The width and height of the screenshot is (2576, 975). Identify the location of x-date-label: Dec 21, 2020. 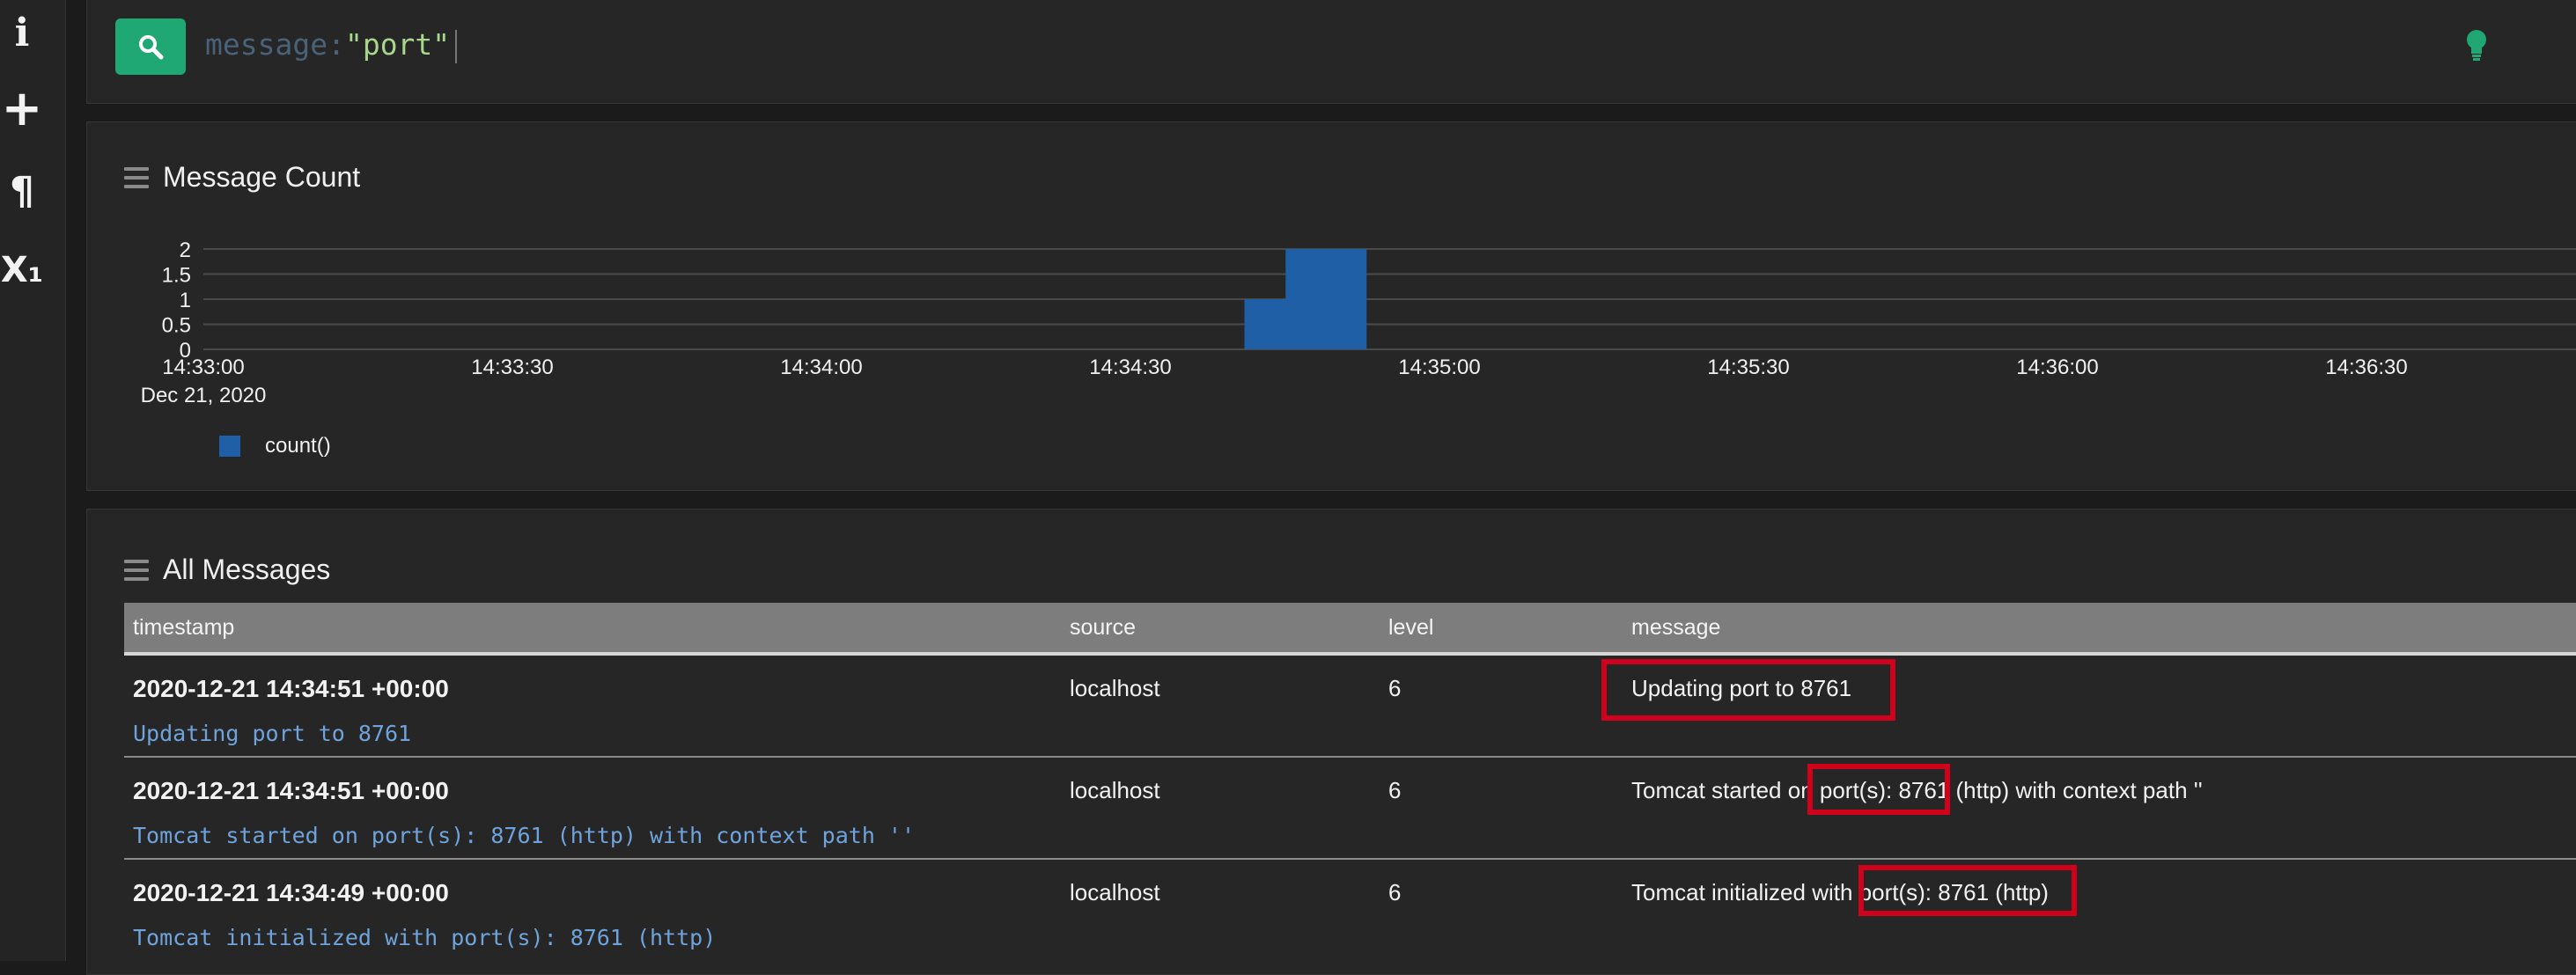
(204, 395).